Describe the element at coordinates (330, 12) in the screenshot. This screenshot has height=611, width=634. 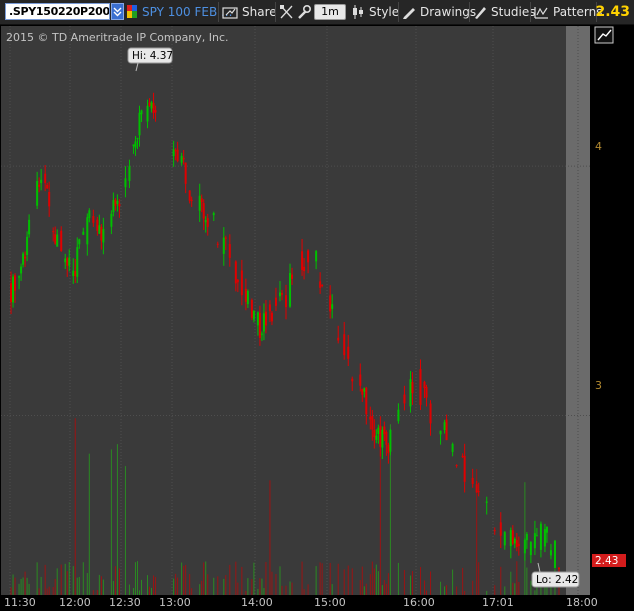
I see `aggregation-button: 1m` at that location.